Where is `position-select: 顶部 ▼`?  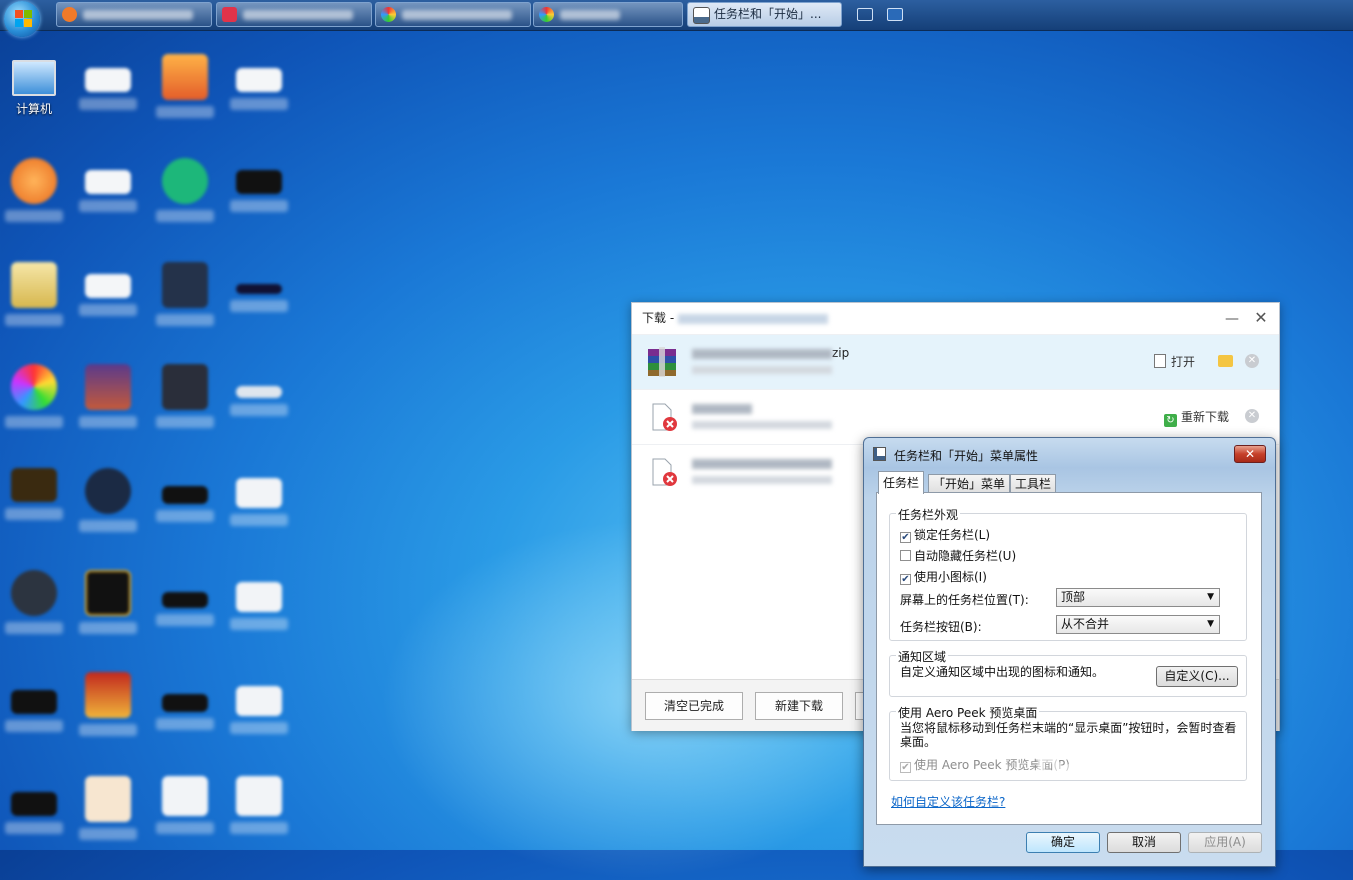
position-select: 顶部 ▼ is located at coordinates (1138, 597).